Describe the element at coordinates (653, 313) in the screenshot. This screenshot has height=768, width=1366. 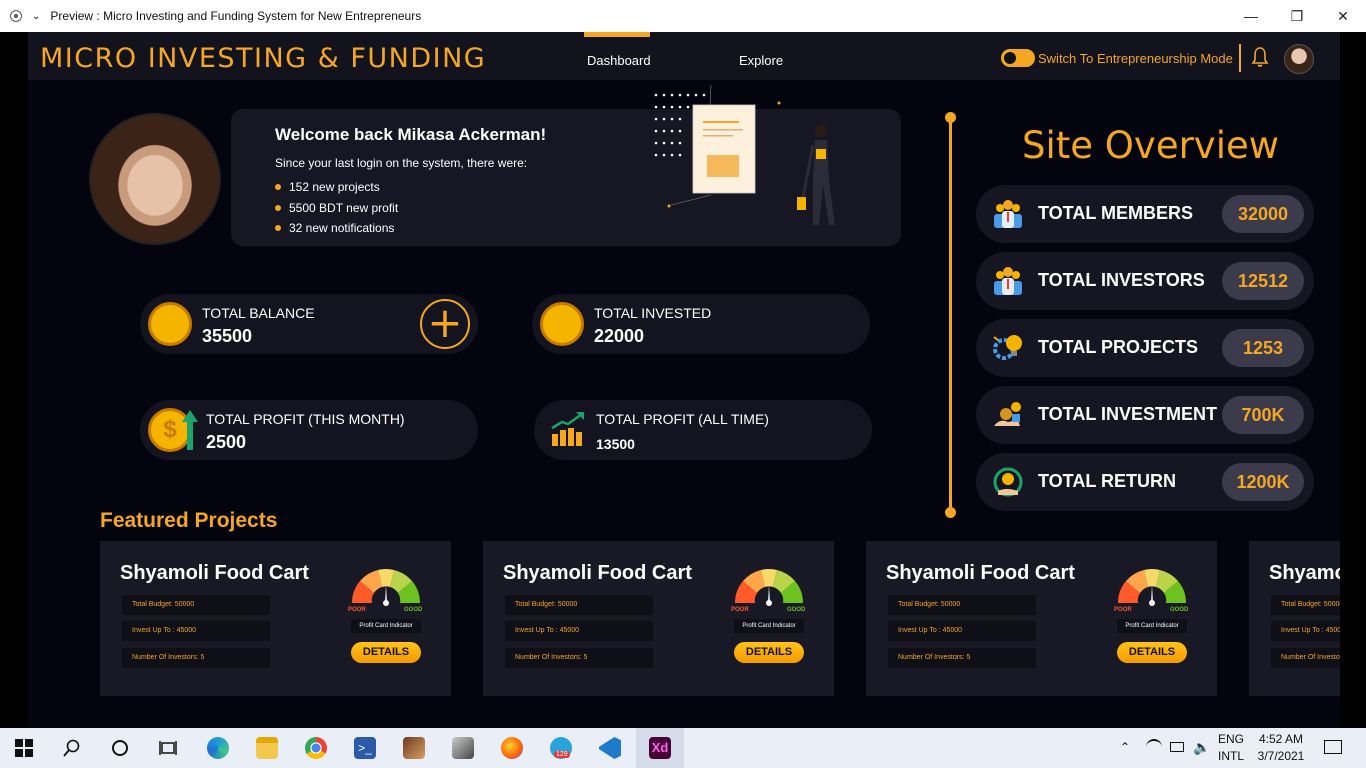
I see `stat-label: TOTAL INVESTED` at that location.